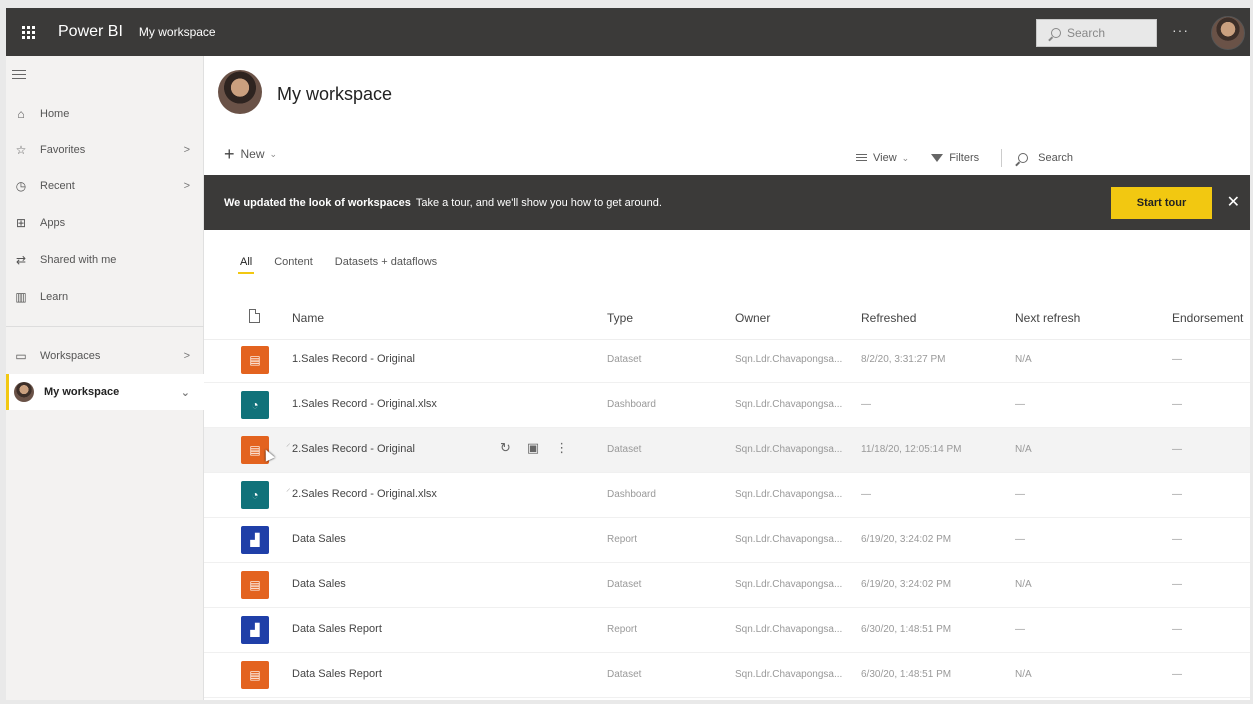 The height and width of the screenshot is (704, 1253). Describe the element at coordinates (1047, 318) in the screenshot. I see `column-header-next-refresh: Next refresh` at that location.